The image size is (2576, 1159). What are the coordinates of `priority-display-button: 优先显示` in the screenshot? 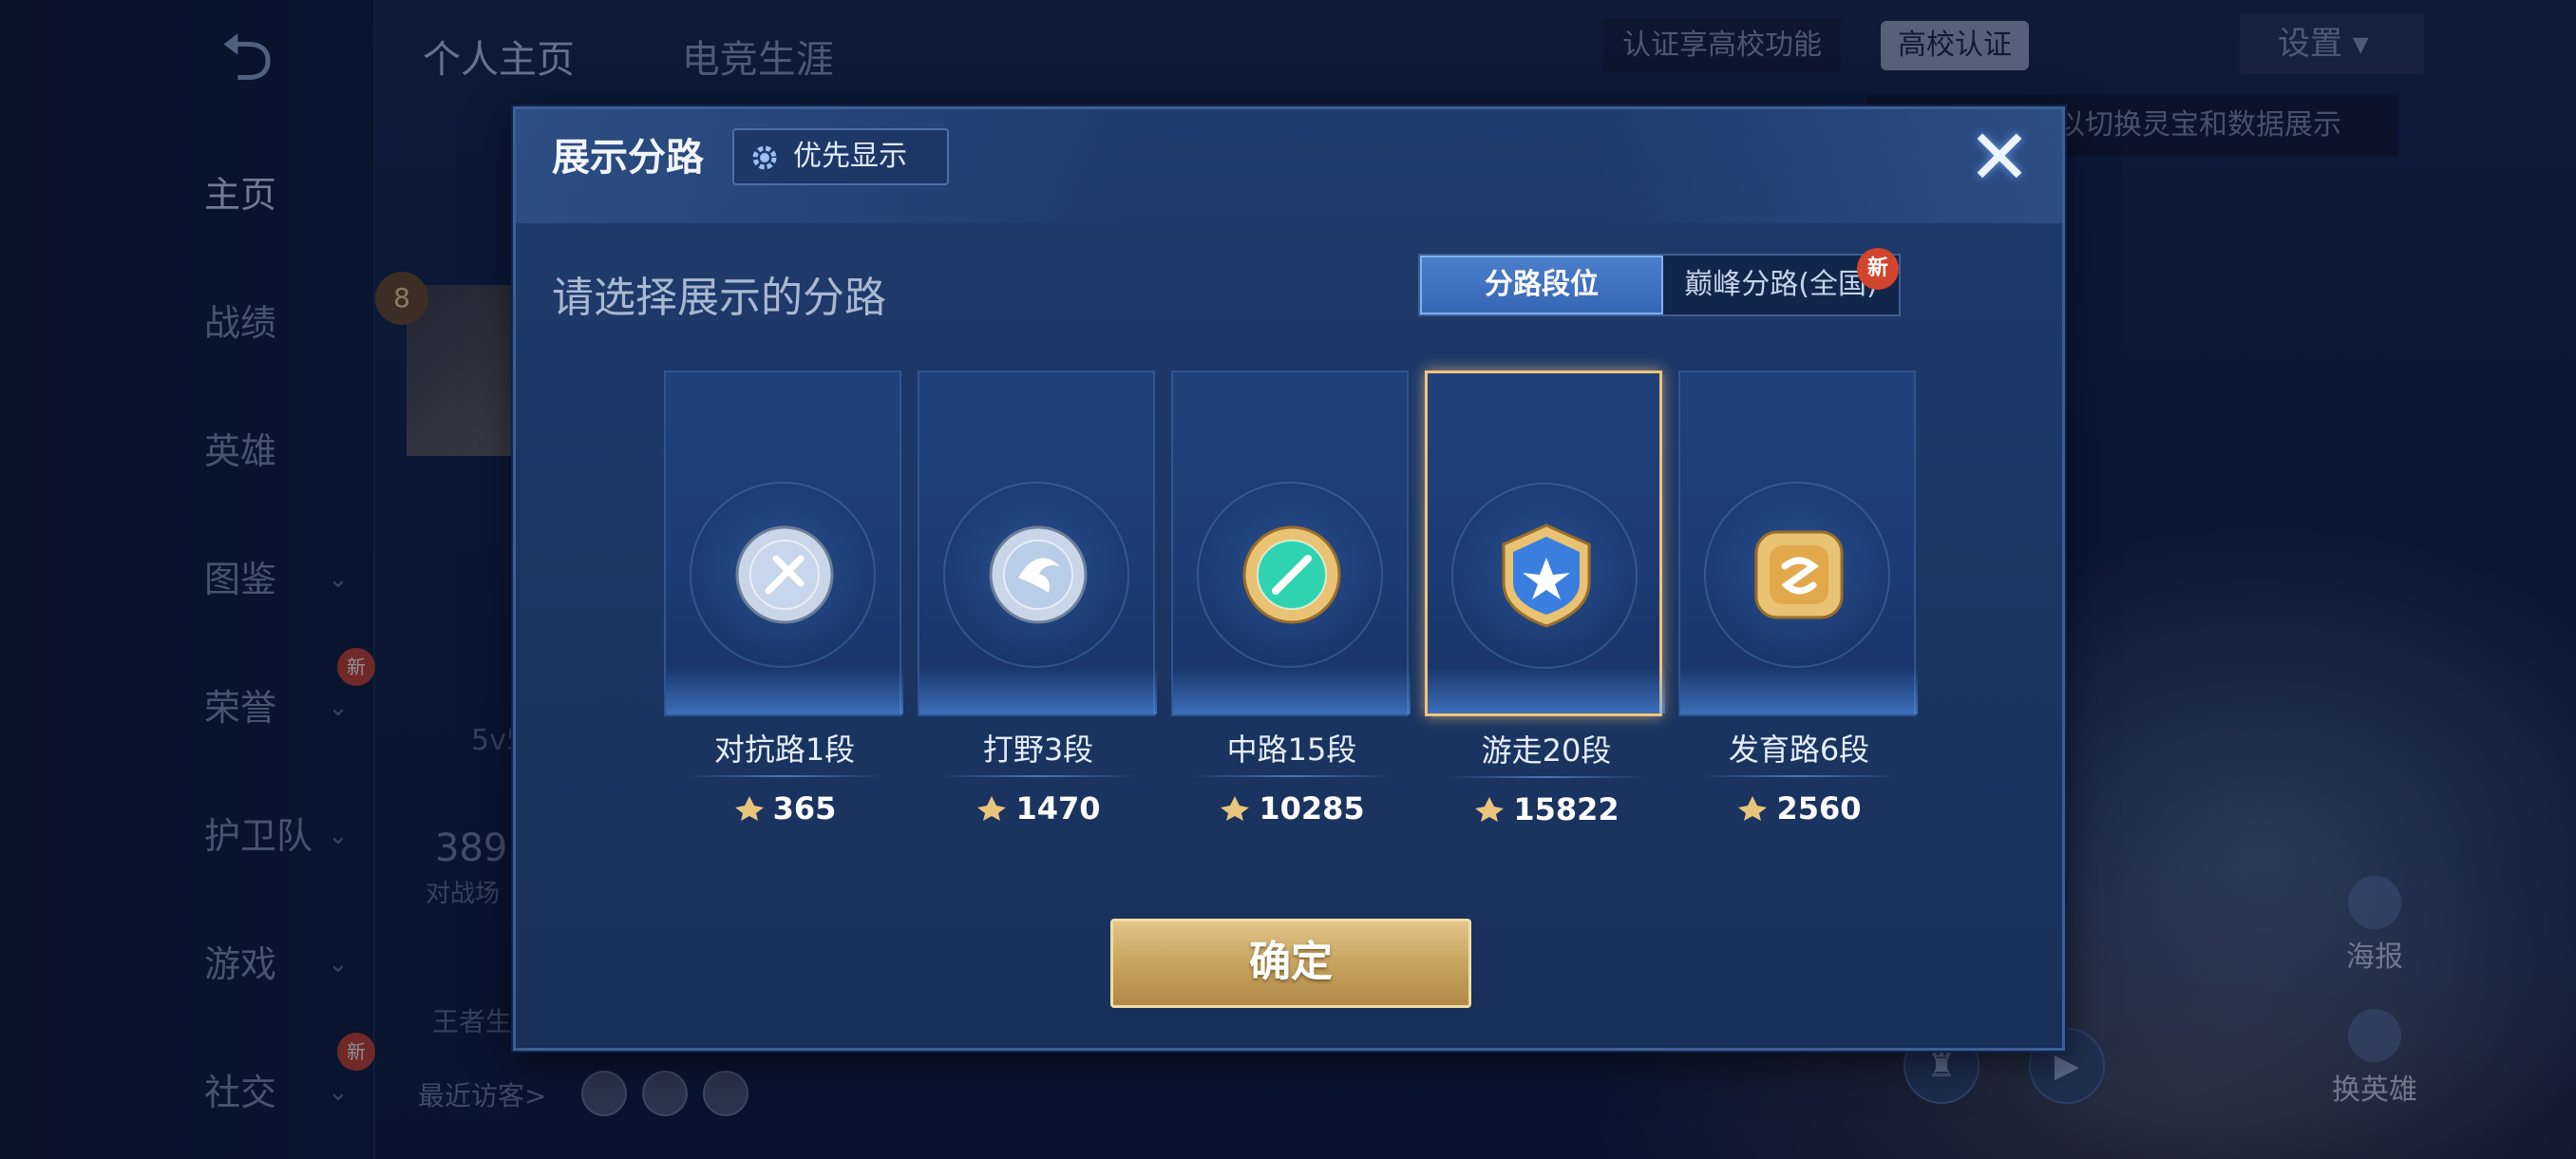 It's located at (840, 156).